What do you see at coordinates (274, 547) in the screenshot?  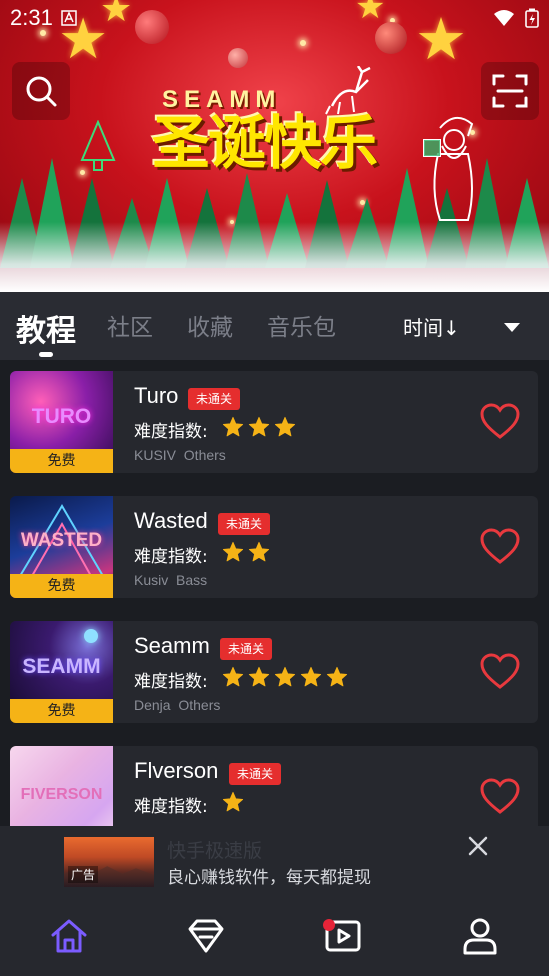 I see `song-list-item: WASTED 免费 Wasted 未通关 难度指数: Kusiv Bass` at bounding box center [274, 547].